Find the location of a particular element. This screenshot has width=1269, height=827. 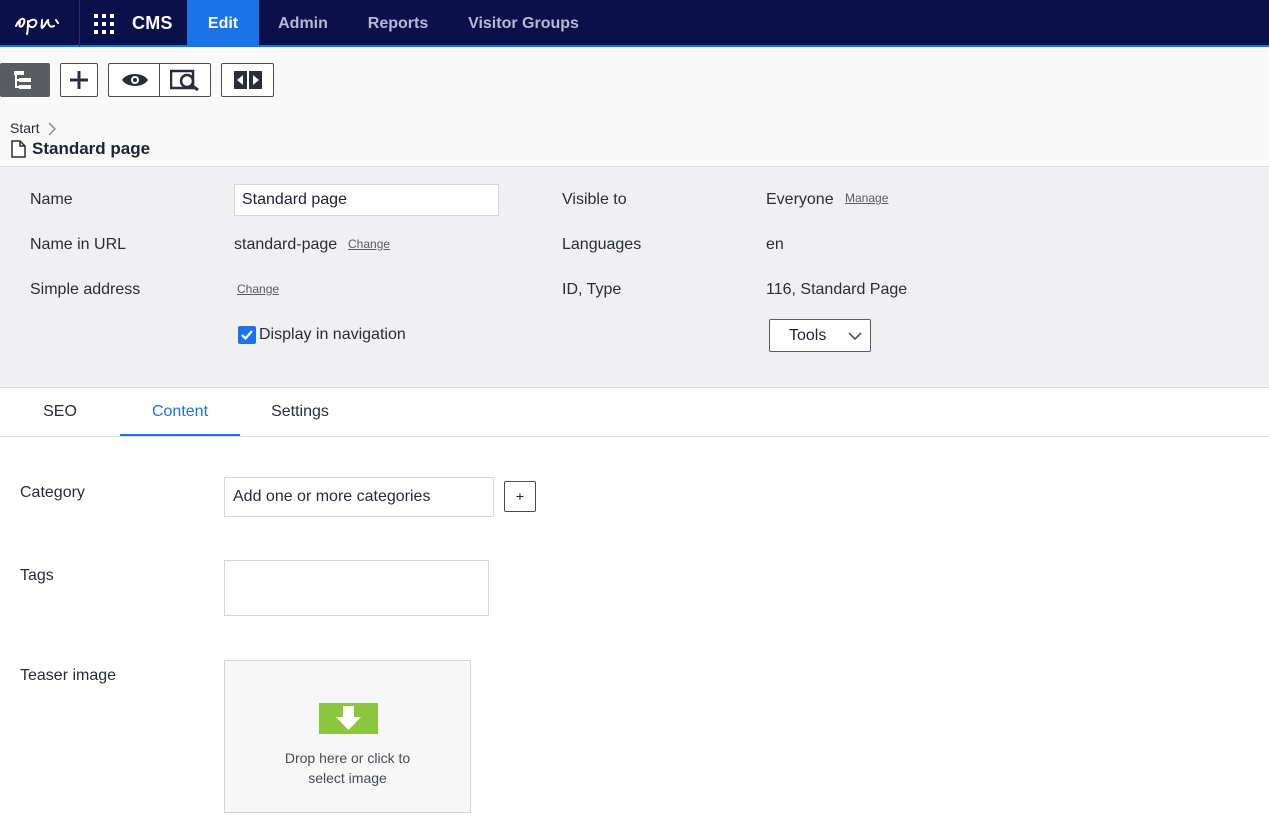

id-type-label: ID, Type is located at coordinates (592, 289).